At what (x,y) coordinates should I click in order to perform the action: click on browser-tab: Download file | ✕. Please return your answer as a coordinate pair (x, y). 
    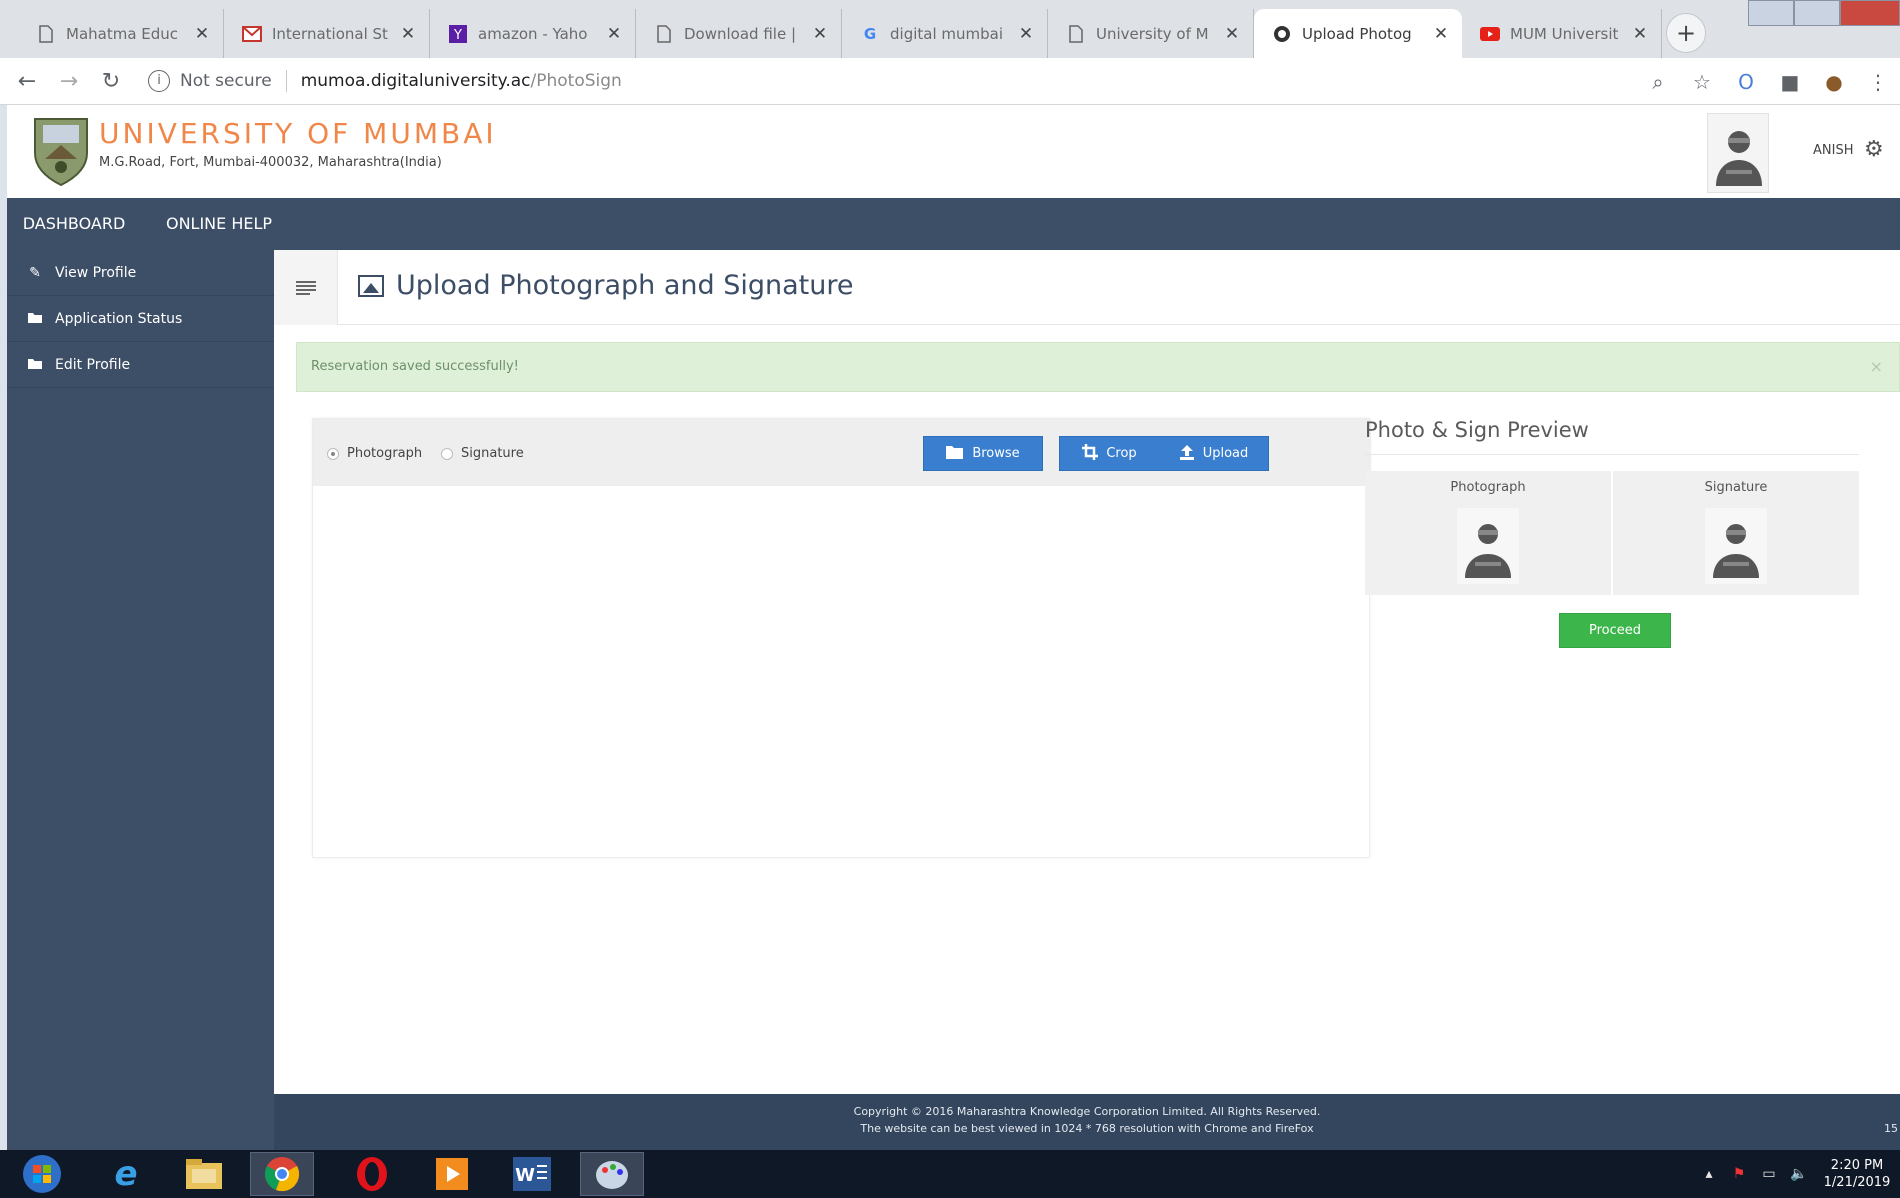
    Looking at the image, I should click on (739, 33).